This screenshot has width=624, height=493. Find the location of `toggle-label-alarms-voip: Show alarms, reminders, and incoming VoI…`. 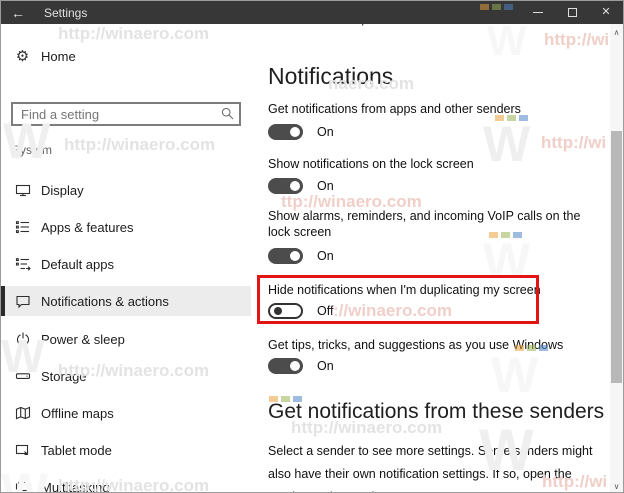

toggle-label-alarms-voip: Show alarms, reminders, and incoming VoI… is located at coordinates (424, 224).